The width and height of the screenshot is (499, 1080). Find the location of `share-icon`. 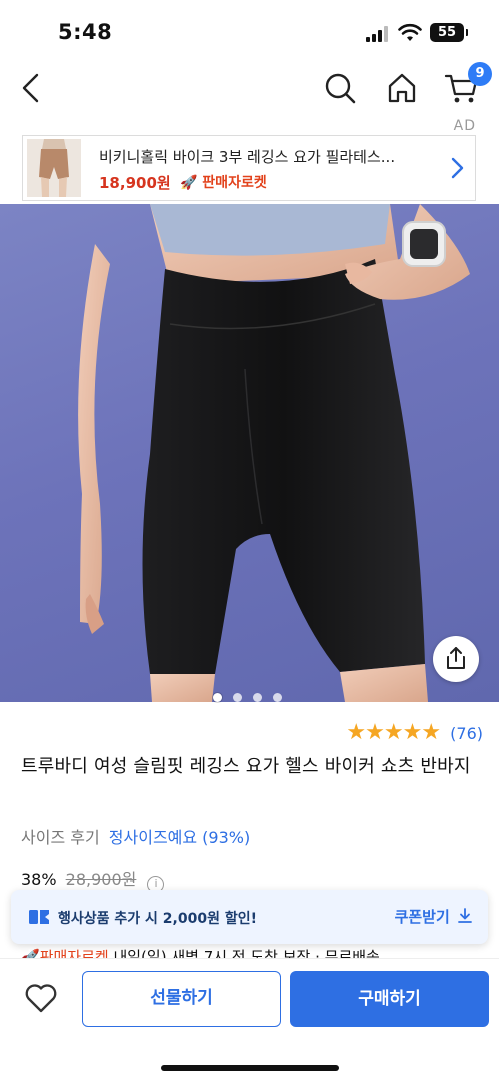

share-icon is located at coordinates (456, 658).